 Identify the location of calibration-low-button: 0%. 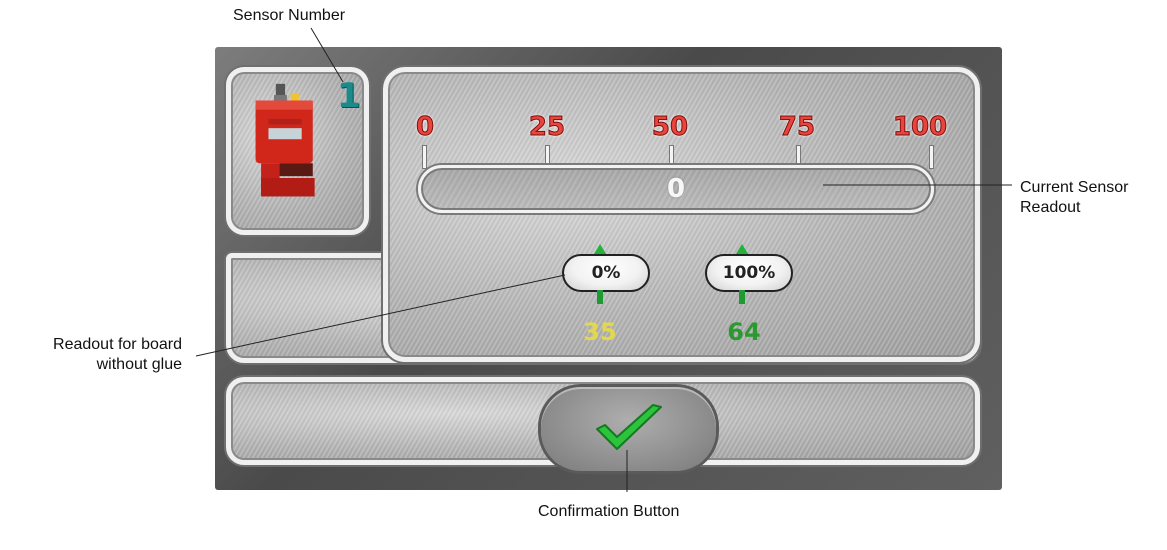
(606, 273).